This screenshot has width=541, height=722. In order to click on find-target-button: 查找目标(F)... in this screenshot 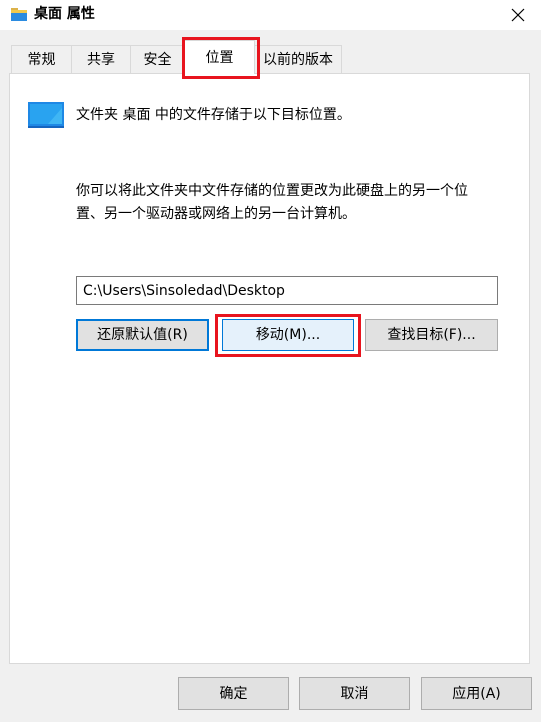, I will do `click(431, 335)`.